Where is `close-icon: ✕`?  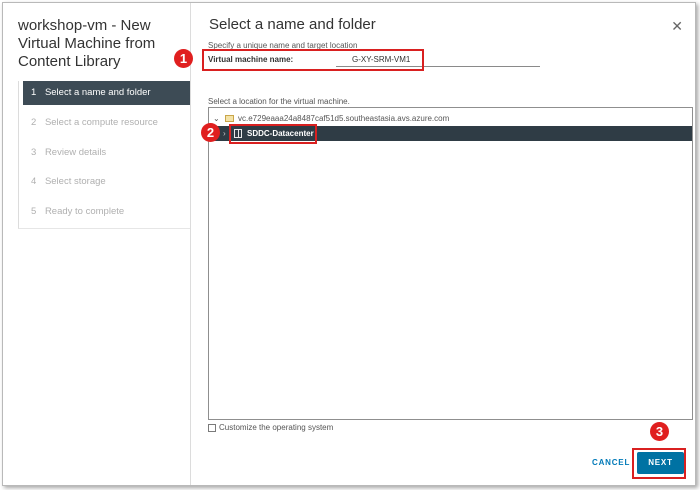 close-icon: ✕ is located at coordinates (677, 26).